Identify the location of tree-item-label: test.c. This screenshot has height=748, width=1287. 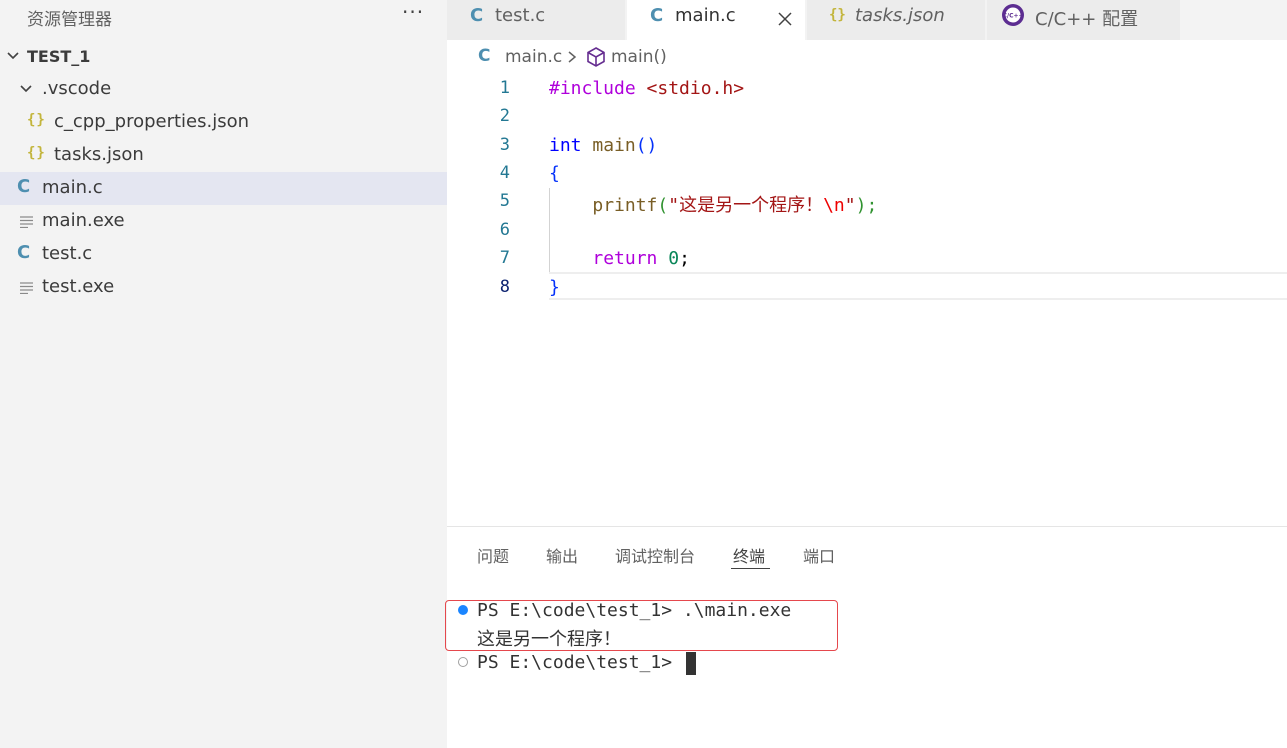
(67, 253).